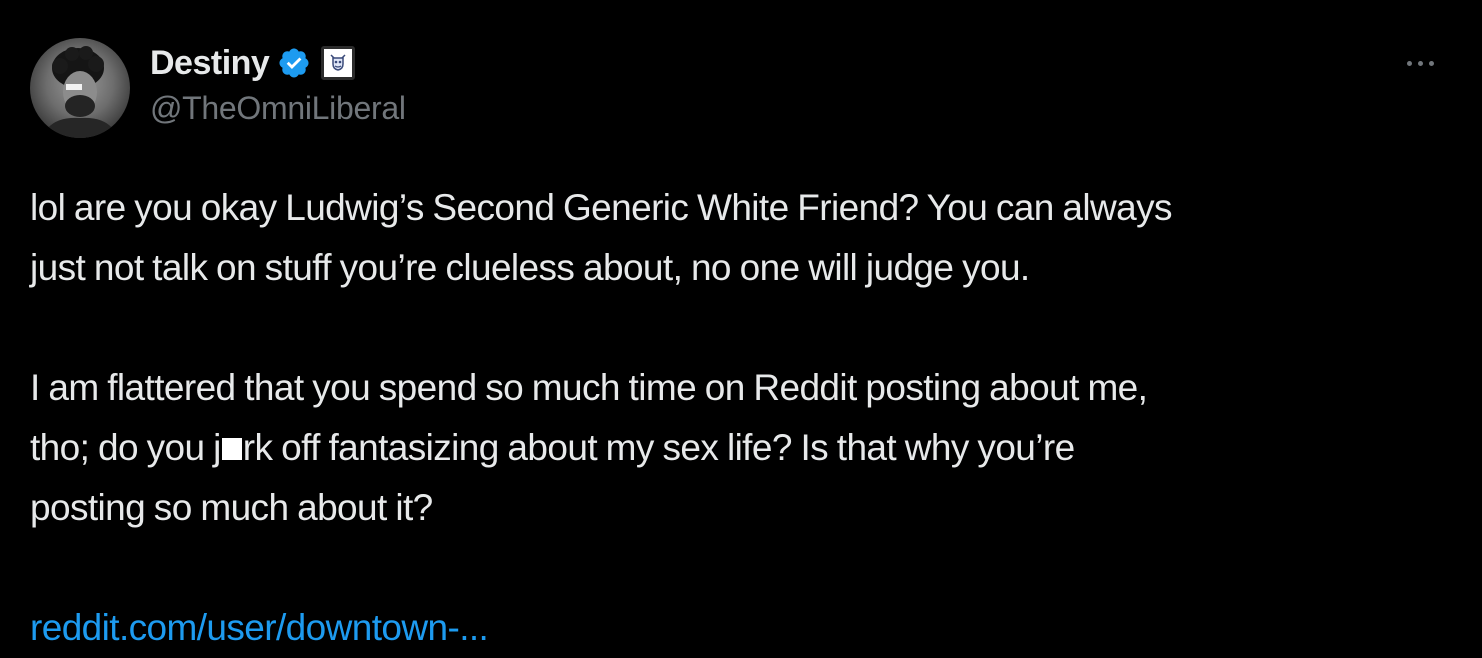 The width and height of the screenshot is (1482, 658). I want to click on name-row: Destiny, so click(278, 63).